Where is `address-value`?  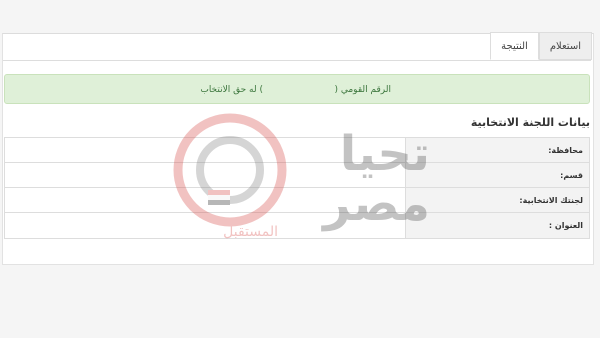 address-value is located at coordinates (205, 225).